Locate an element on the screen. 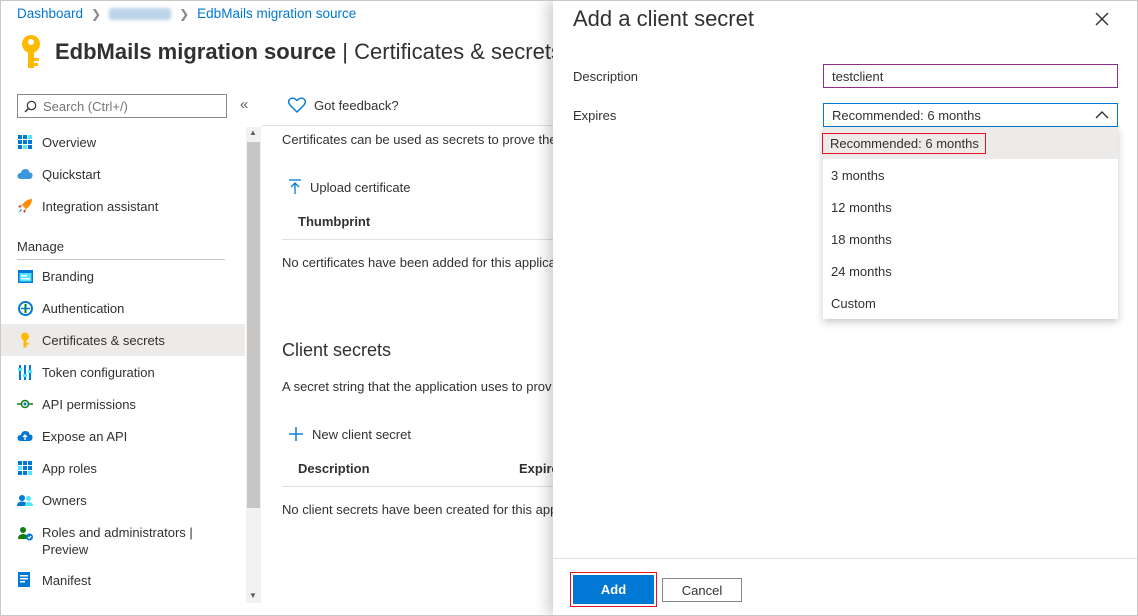  new-client-secret-label: New client secret is located at coordinates (361, 434).